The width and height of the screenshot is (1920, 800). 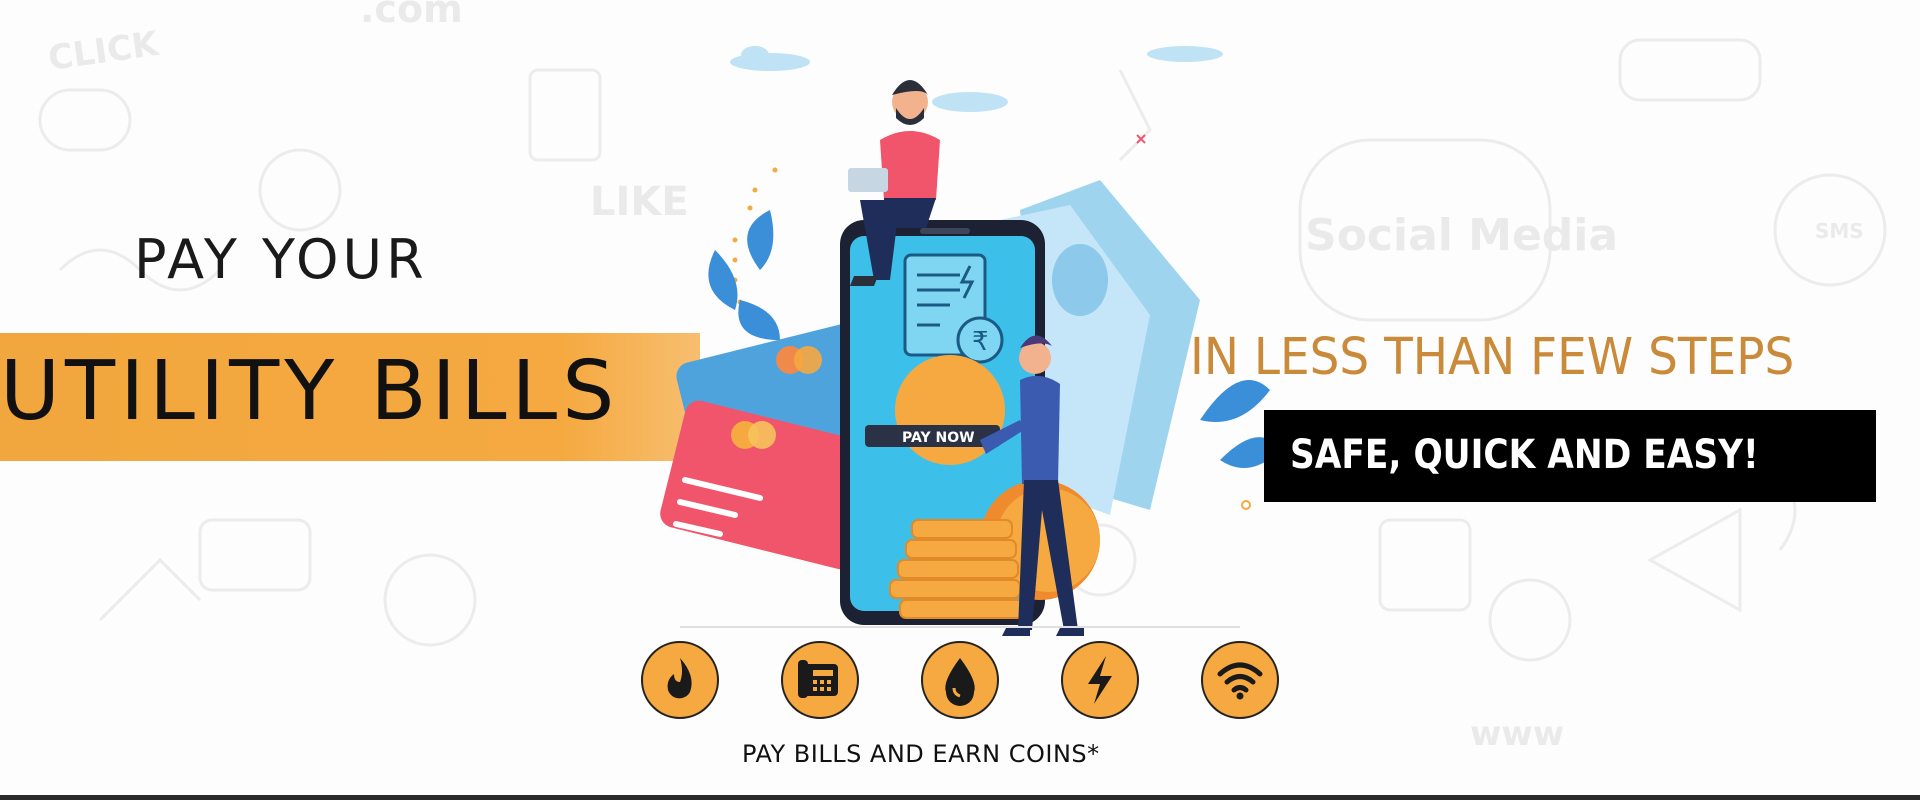 What do you see at coordinates (1240, 680) in the screenshot?
I see `wifi-icon` at bounding box center [1240, 680].